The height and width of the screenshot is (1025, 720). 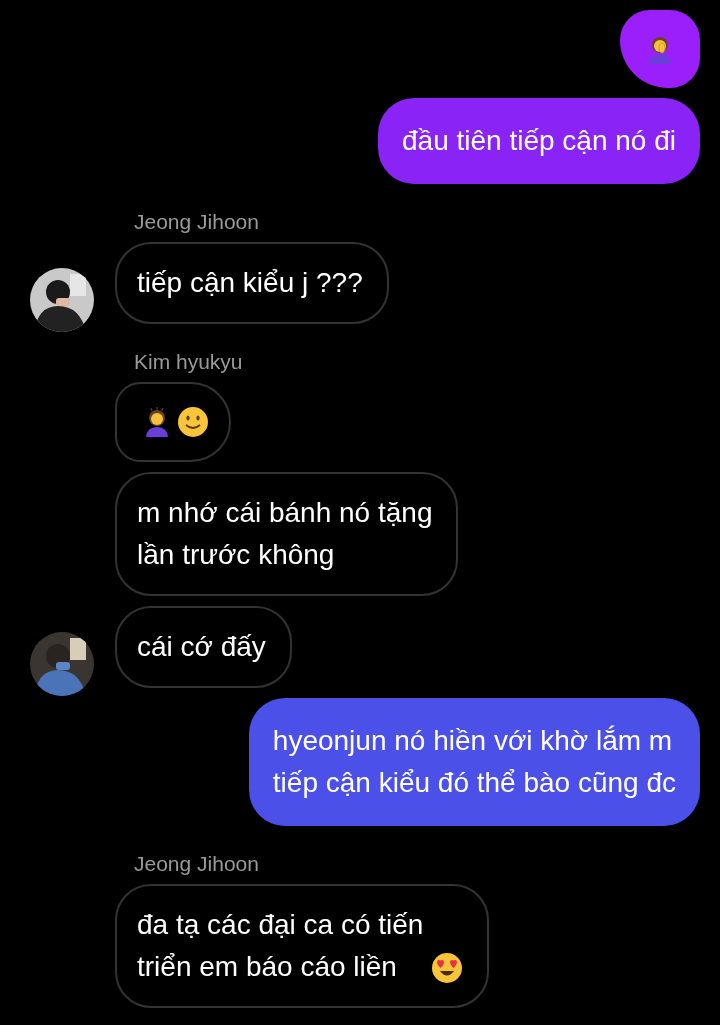 What do you see at coordinates (280, 946) in the screenshot?
I see `message-text: đa tạ các đại ca có tiến triển em báo cáo liền` at bounding box center [280, 946].